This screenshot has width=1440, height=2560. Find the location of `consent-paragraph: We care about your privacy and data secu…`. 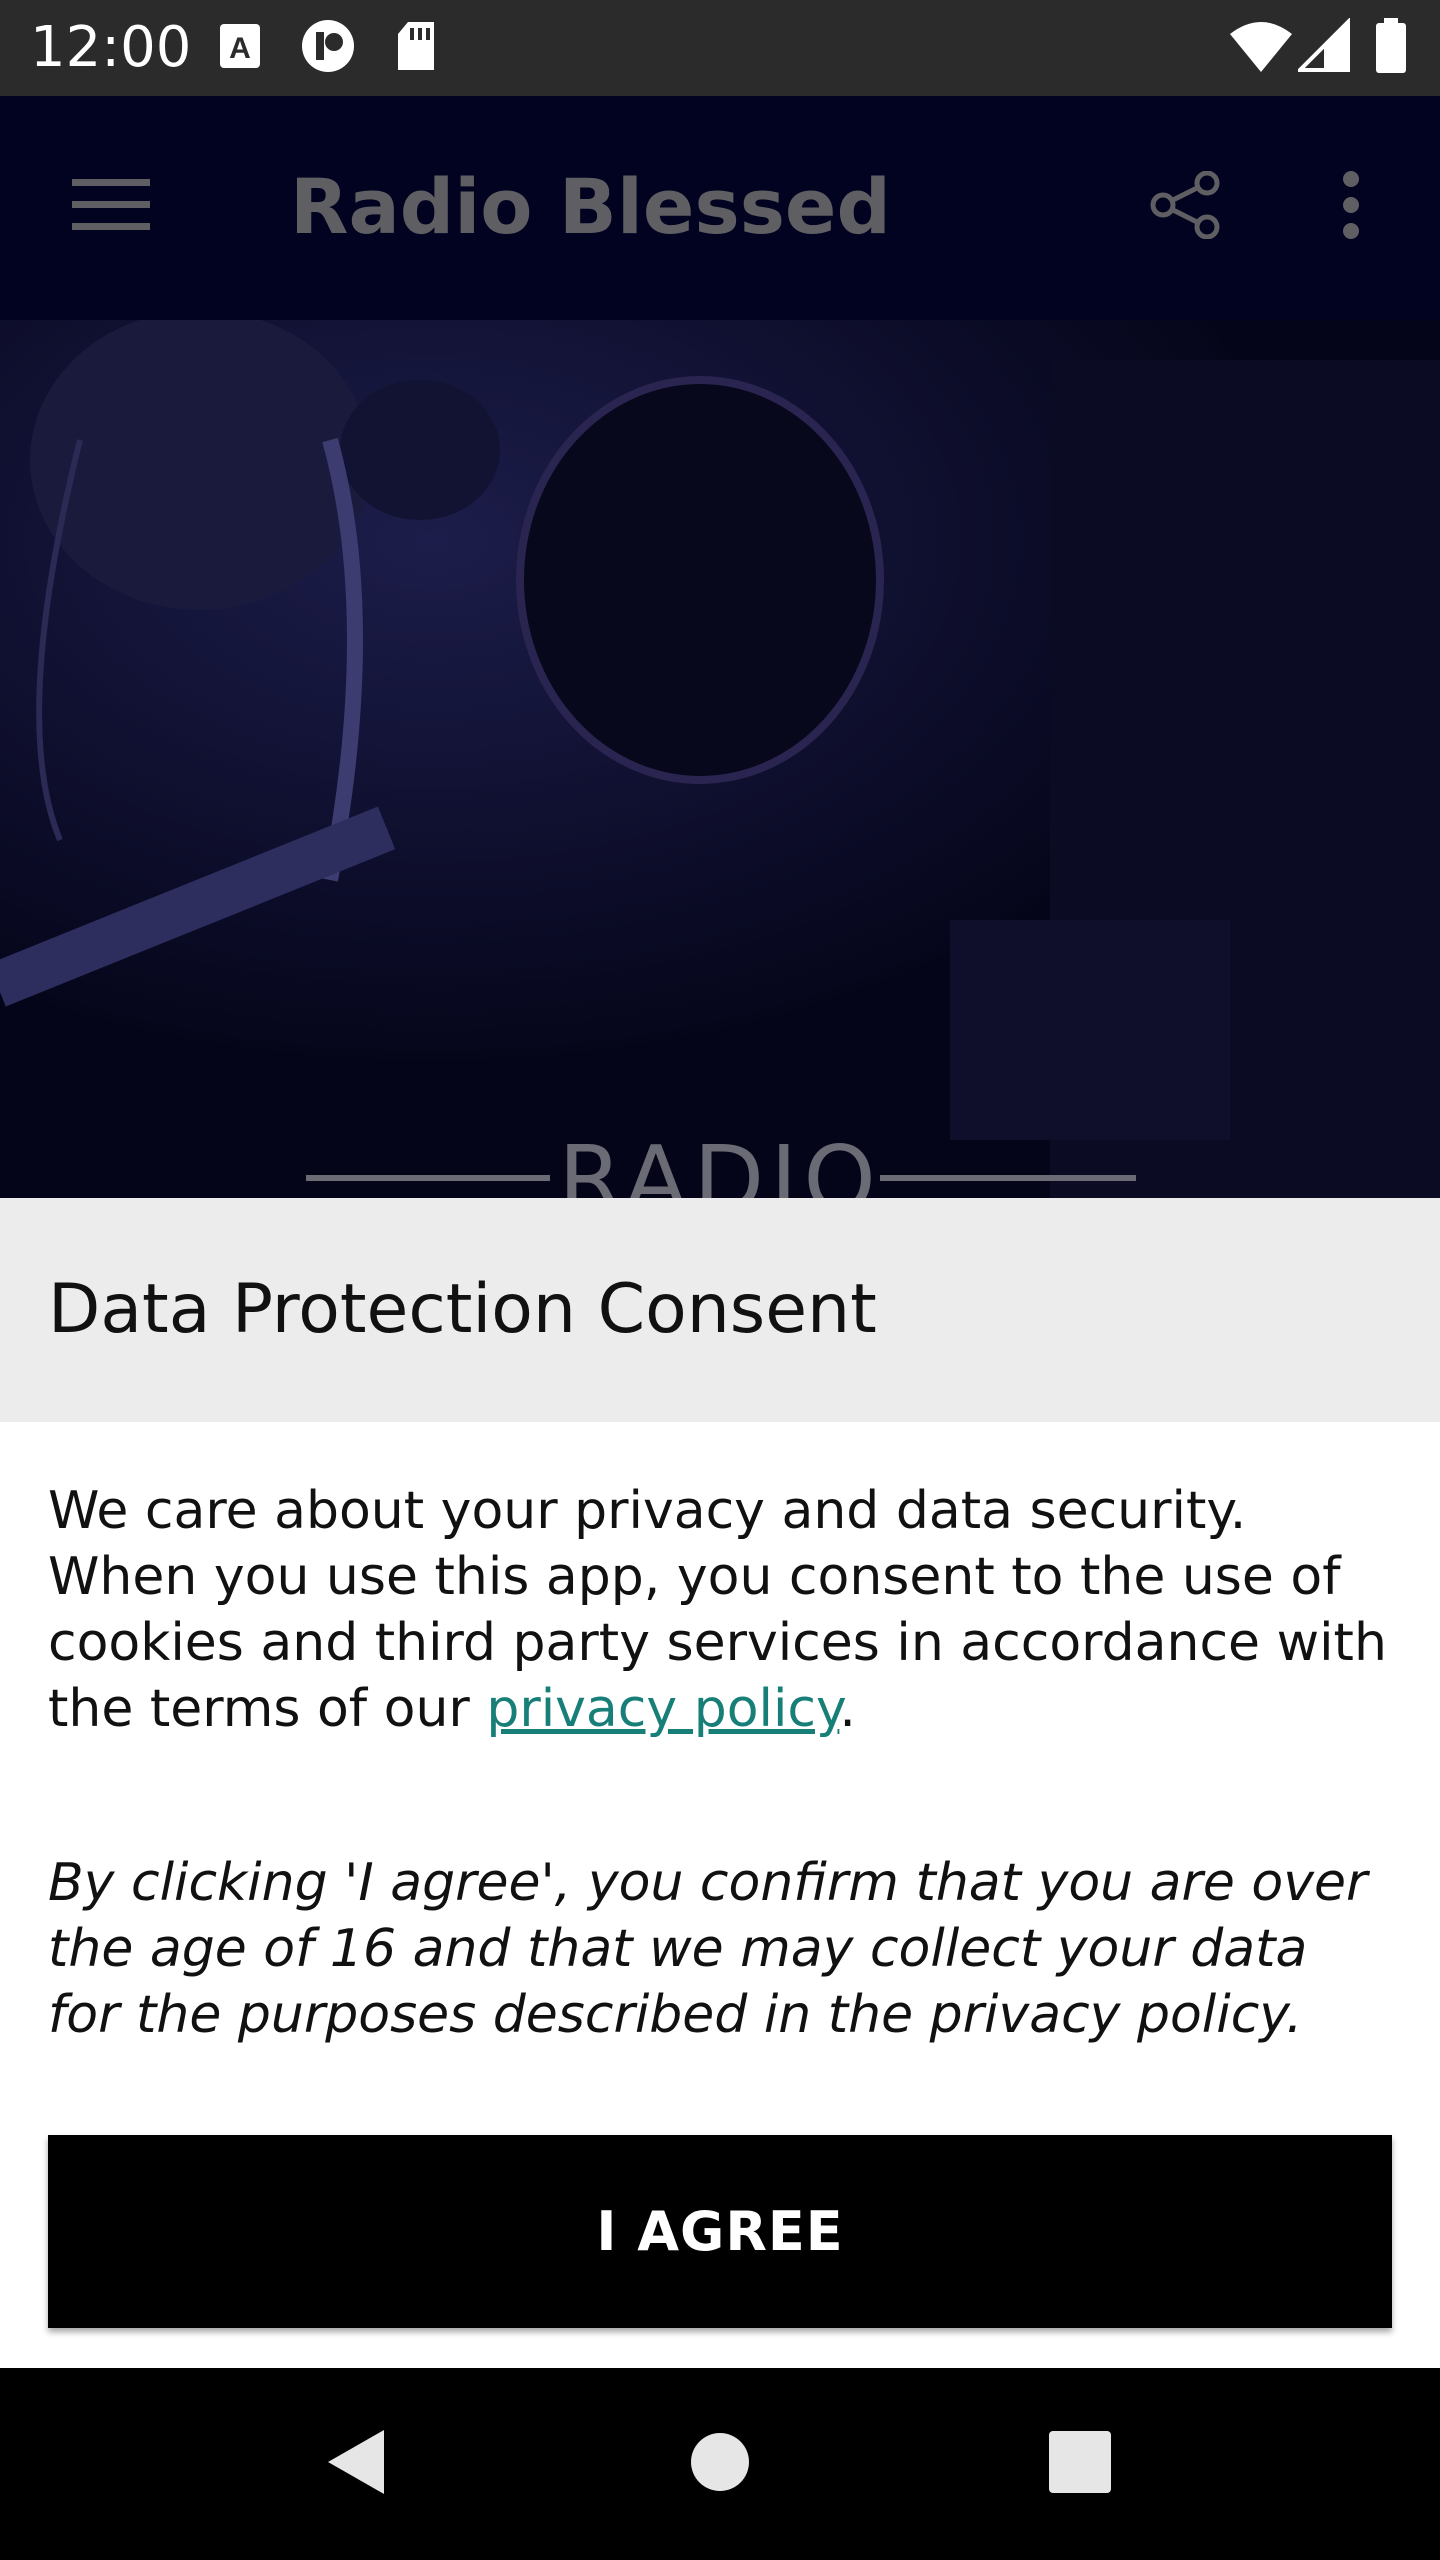

consent-paragraph: We care about your privacy and data secu… is located at coordinates (718, 1610).